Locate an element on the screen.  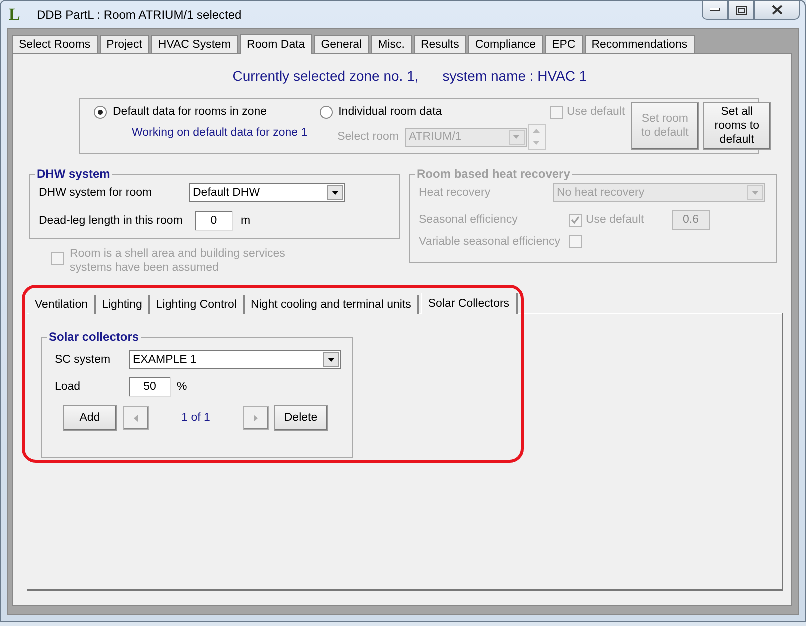
tab: EPC is located at coordinates (564, 44).